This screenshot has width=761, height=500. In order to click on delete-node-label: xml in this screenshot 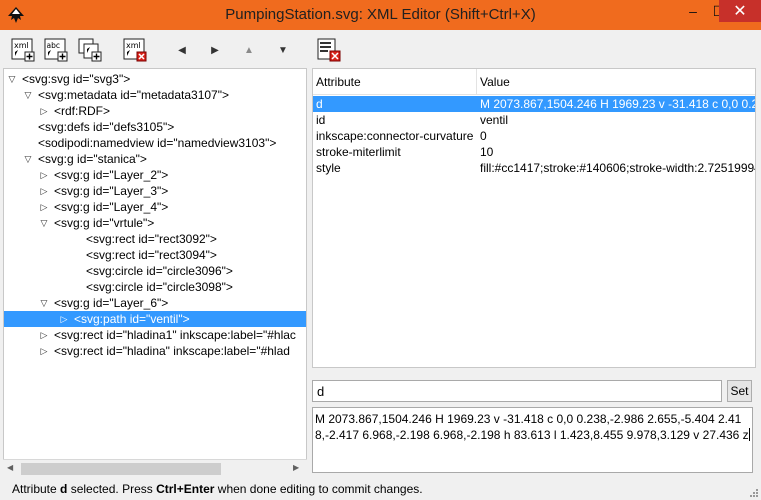, I will do `click(133, 45)`.